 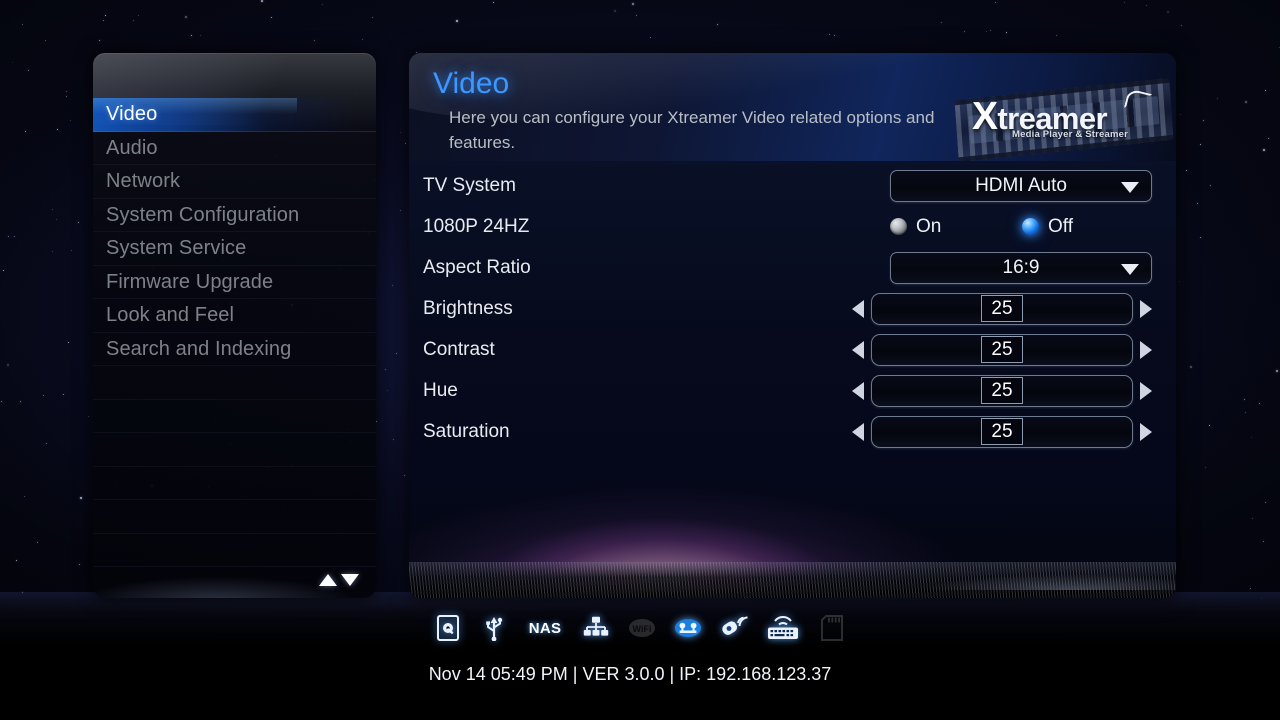 I want to click on sidebar-item-network: Network, so click(x=234, y=182).